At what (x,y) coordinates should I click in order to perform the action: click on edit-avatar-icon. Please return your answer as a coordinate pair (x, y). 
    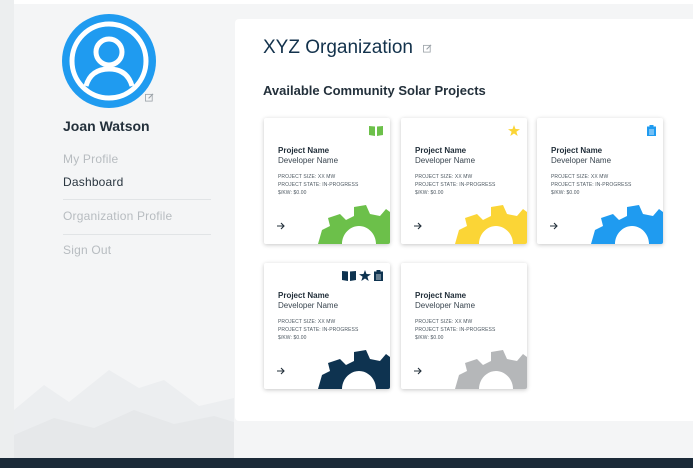
    Looking at the image, I should click on (149, 97).